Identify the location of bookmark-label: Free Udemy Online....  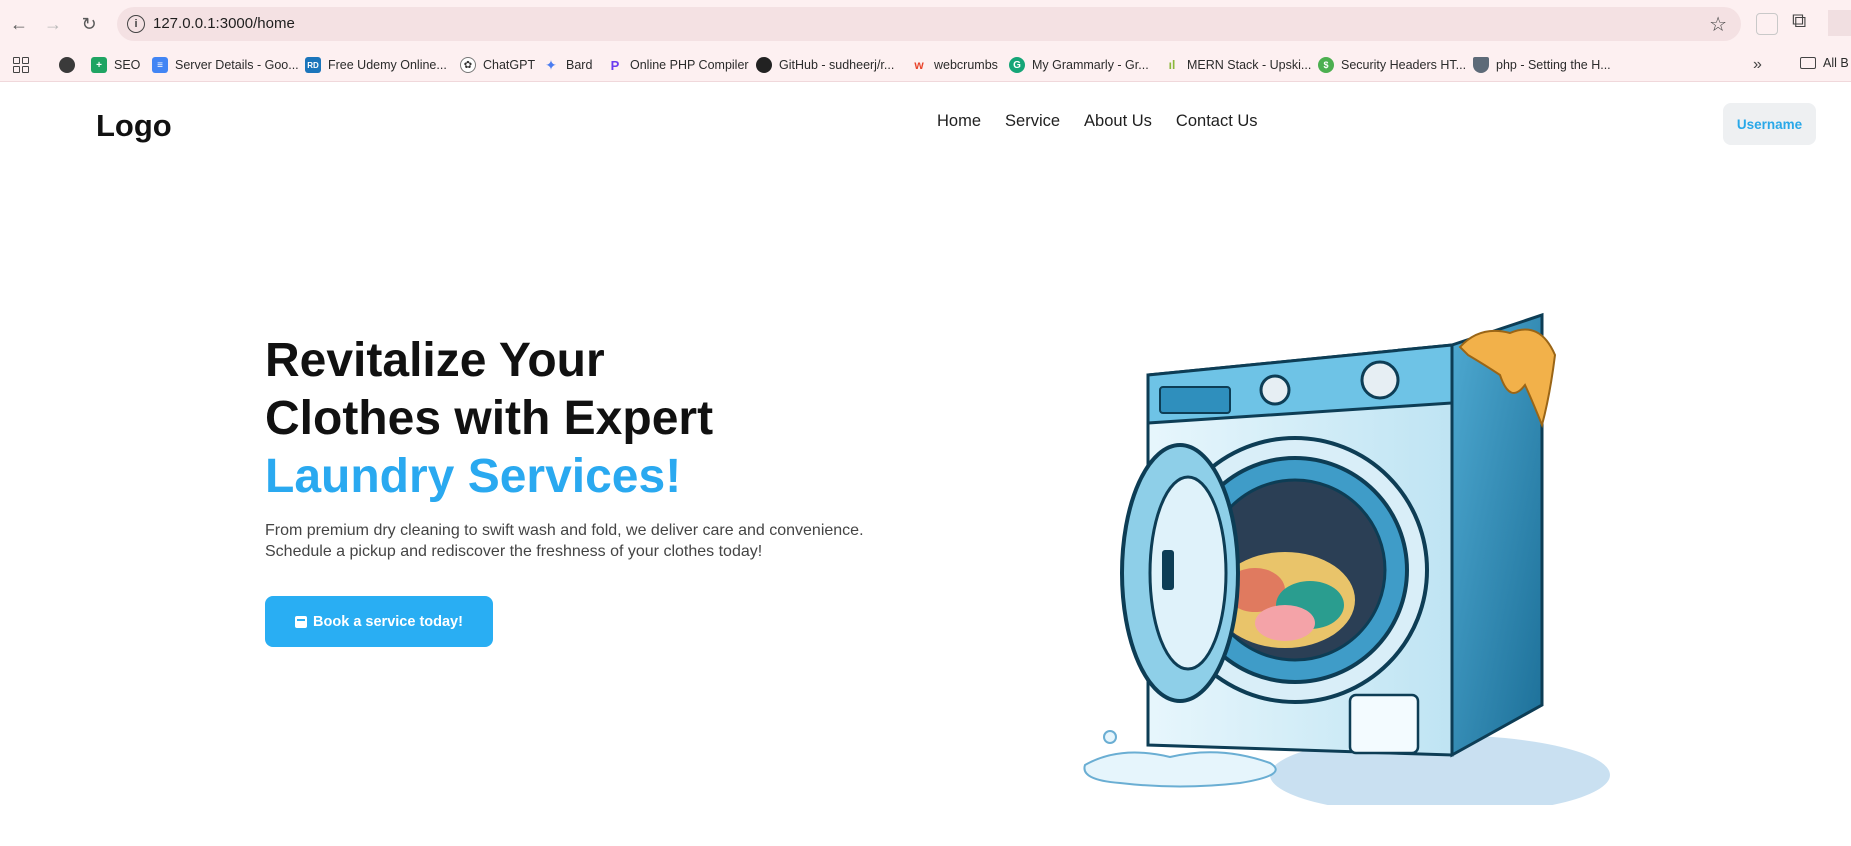
(387, 65).